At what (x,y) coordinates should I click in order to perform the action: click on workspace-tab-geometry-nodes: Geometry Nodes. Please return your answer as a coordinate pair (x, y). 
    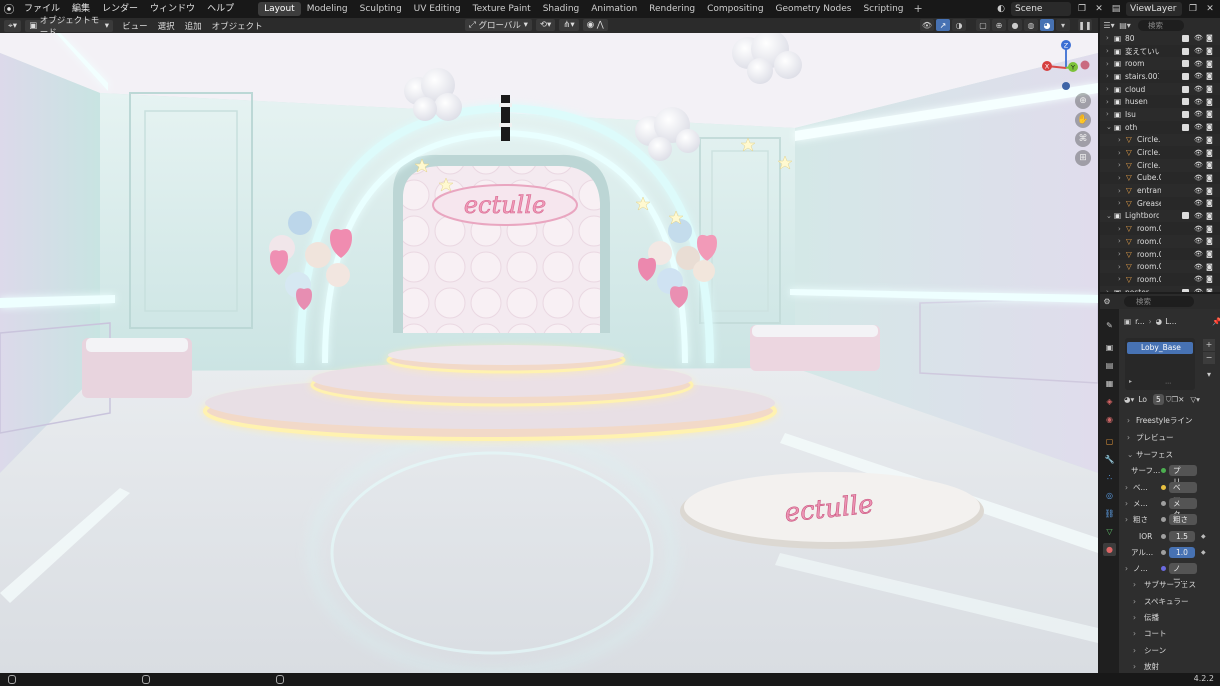
    Looking at the image, I should click on (814, 9).